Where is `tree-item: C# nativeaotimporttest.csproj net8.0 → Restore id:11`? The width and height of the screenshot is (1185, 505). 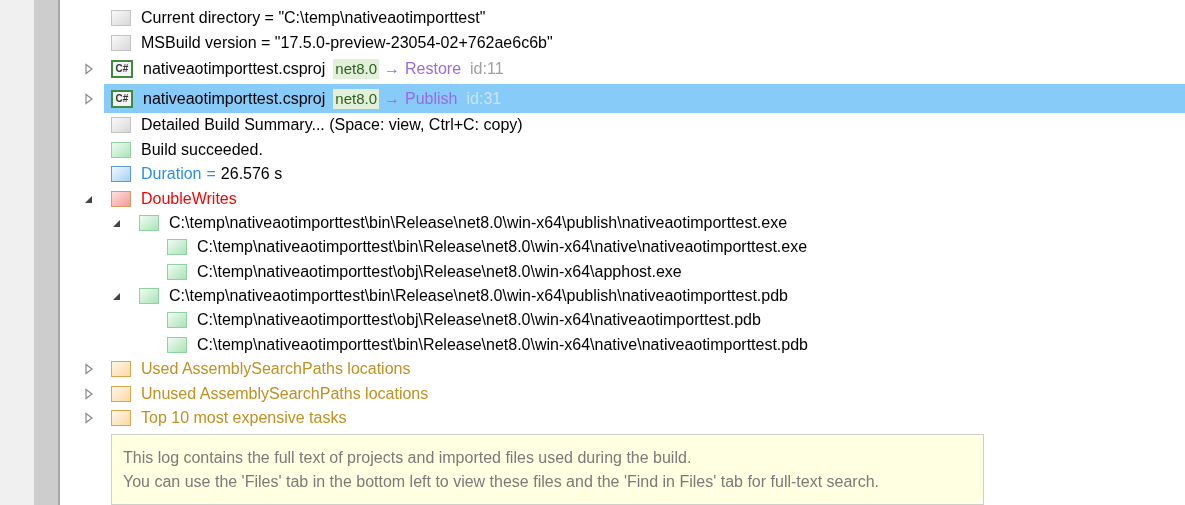
tree-item: C# nativeaotimporttest.csproj net8.0 → Restore id:11 is located at coordinates (644, 69).